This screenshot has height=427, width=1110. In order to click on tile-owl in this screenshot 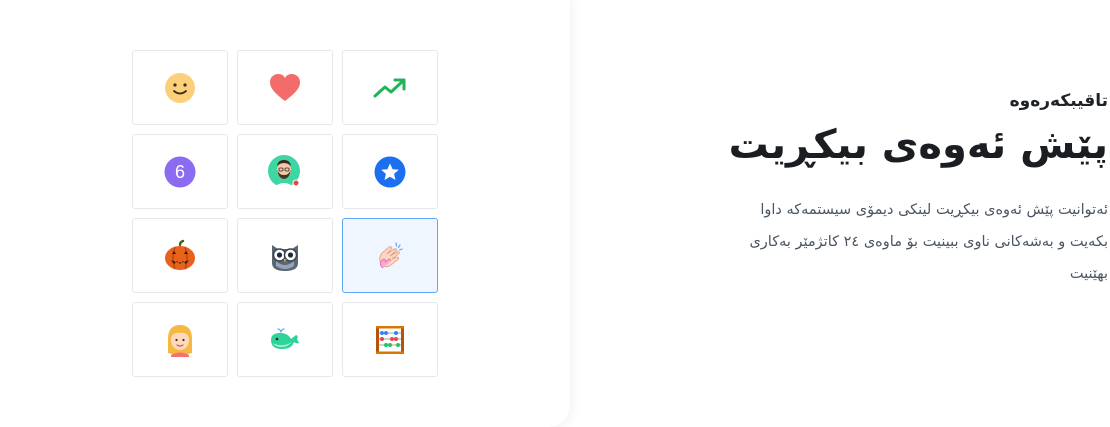, I will do `click(285, 255)`.